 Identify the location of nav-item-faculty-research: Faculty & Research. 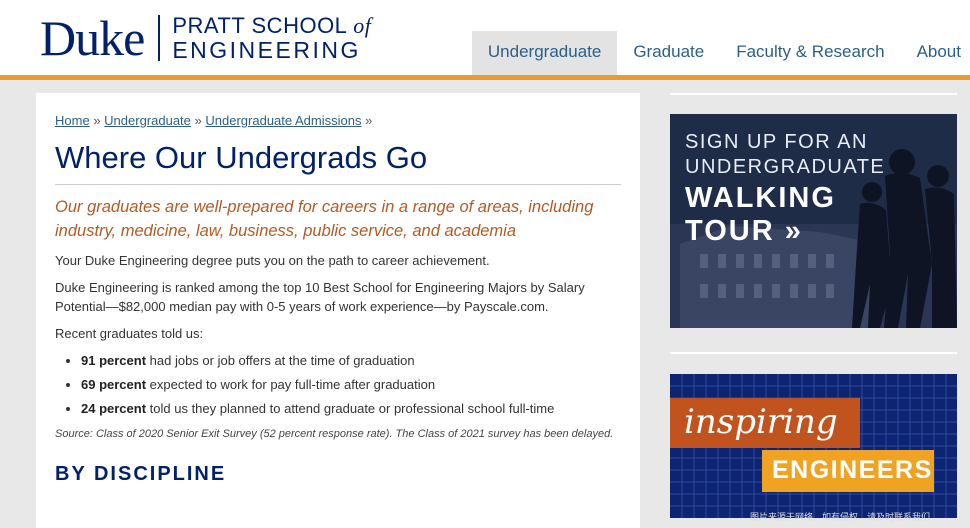
(810, 53).